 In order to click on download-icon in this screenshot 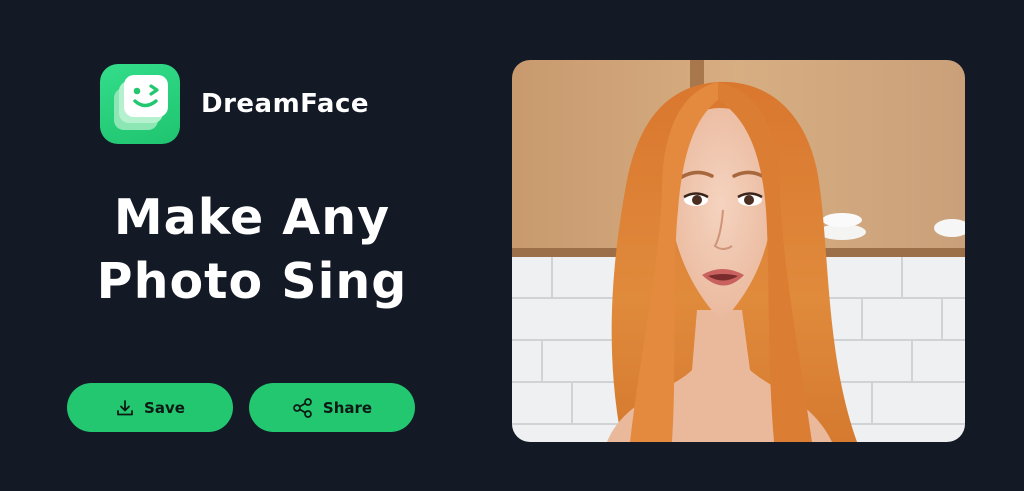, I will do `click(125, 408)`.